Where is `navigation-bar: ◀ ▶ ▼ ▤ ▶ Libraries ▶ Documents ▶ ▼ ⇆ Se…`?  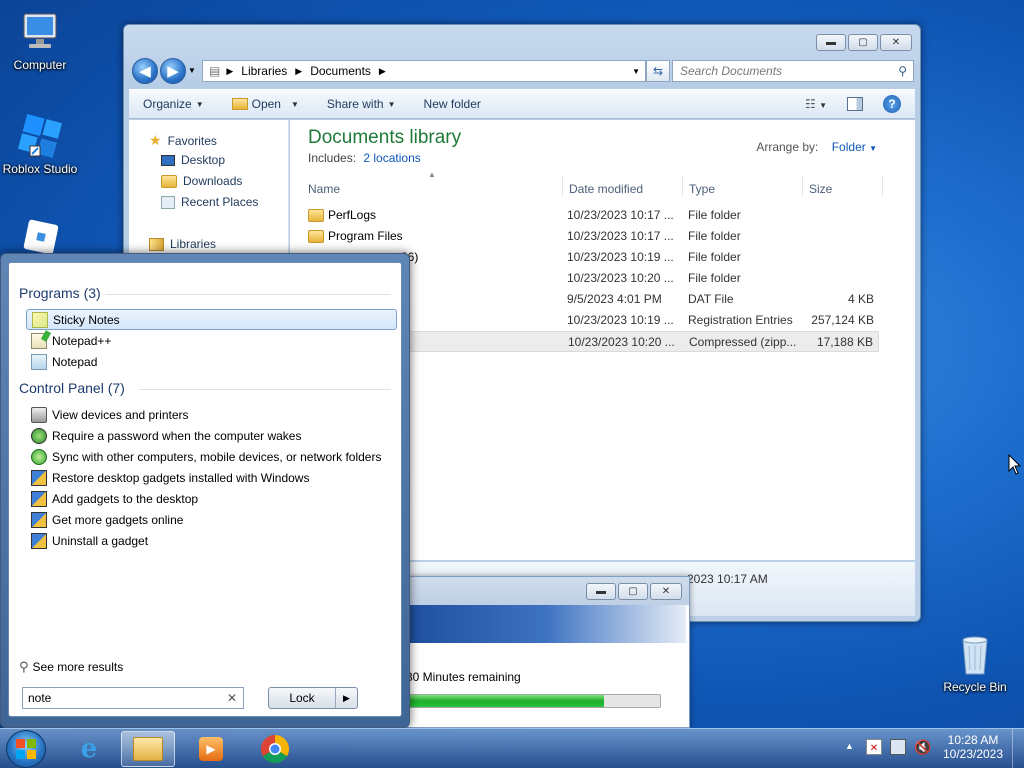
navigation-bar: ◀ ▶ ▼ ▤ ▶ Libraries ▶ Documents ▶ ▼ ⇆ Se… is located at coordinates (523, 71).